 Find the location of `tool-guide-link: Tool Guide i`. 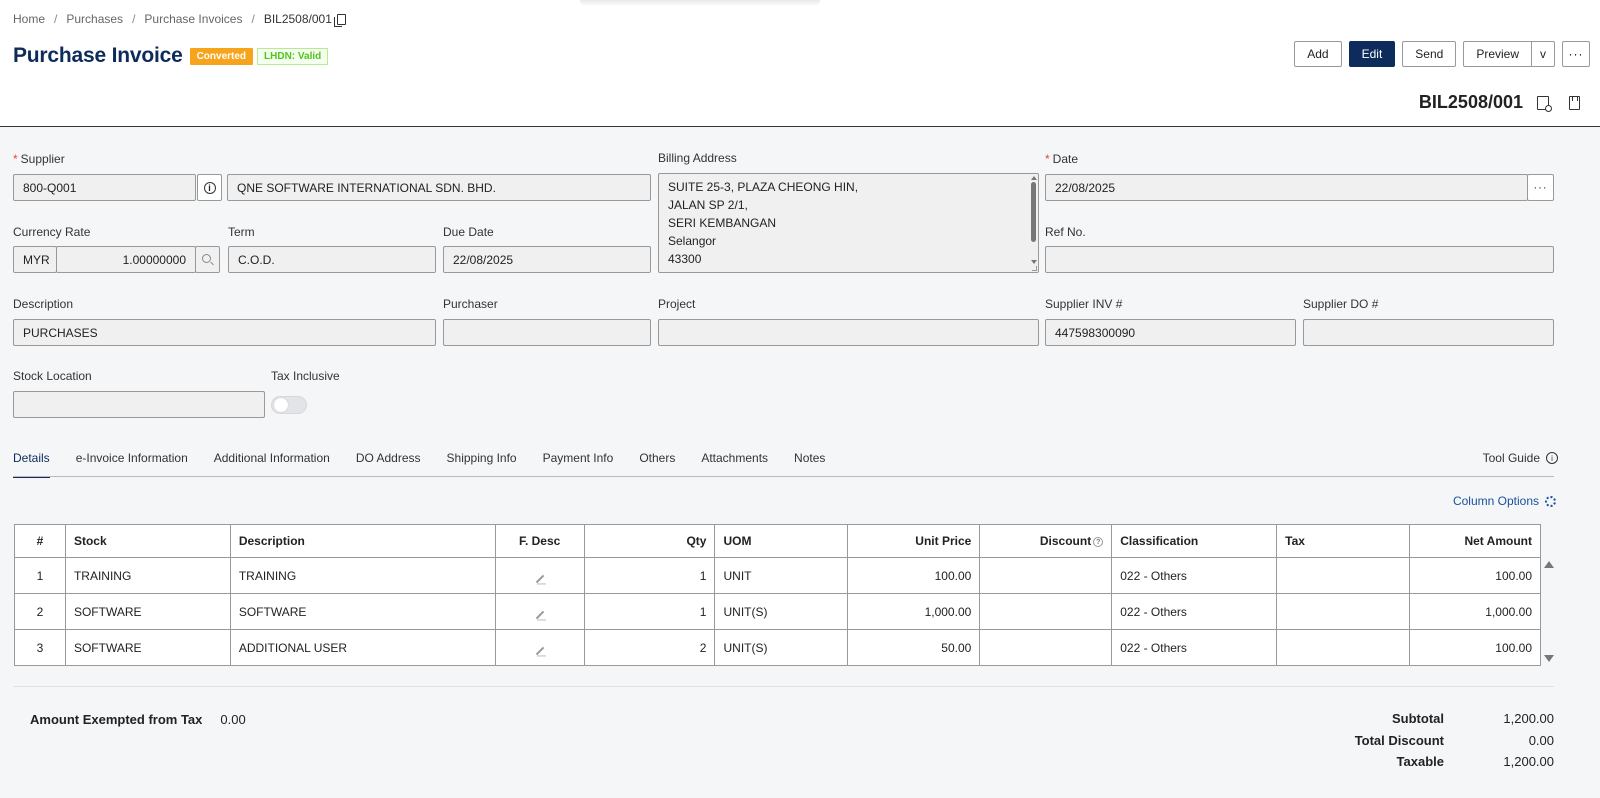

tool-guide-link: Tool Guide i is located at coordinates (1520, 458).